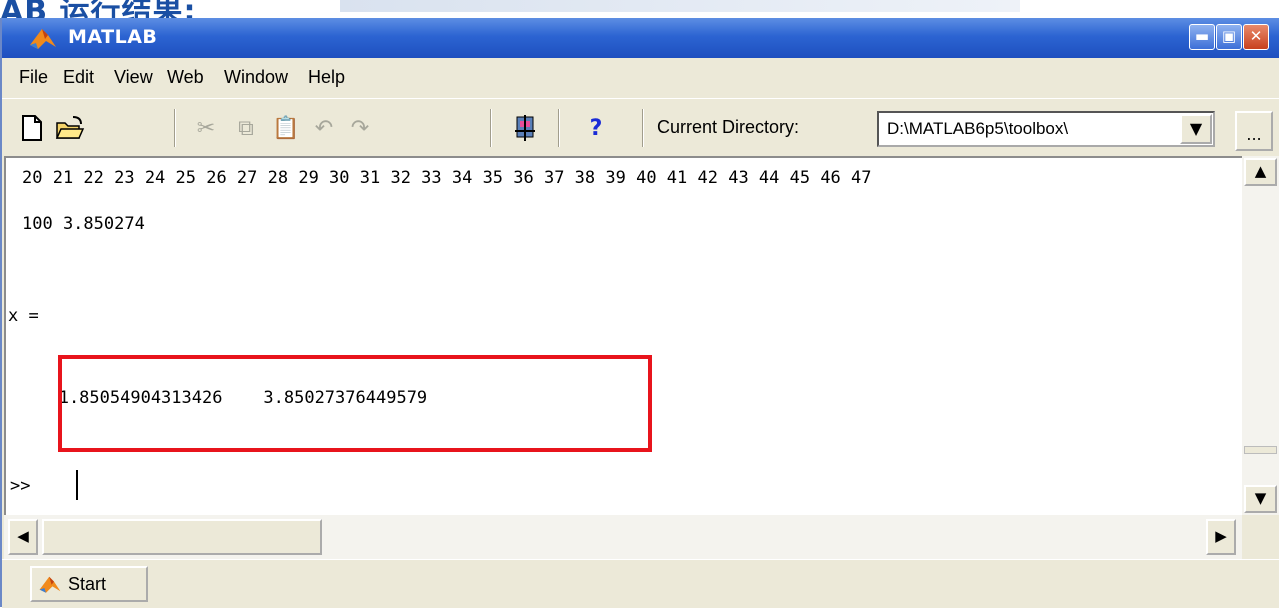 This screenshot has width=1279, height=608. I want to click on scroll-right-button: ▶, so click(1221, 537).